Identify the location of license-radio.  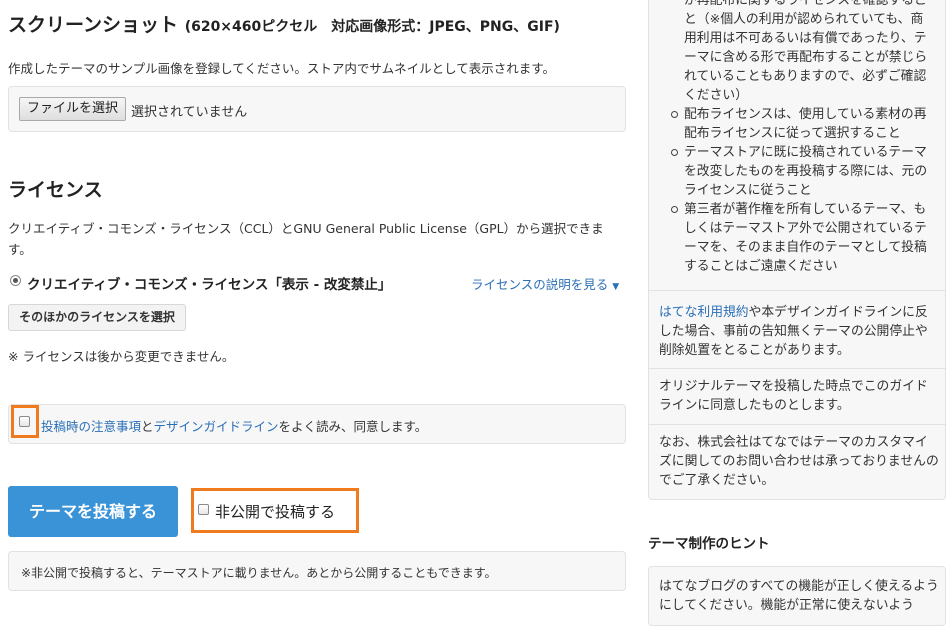
(15, 280).